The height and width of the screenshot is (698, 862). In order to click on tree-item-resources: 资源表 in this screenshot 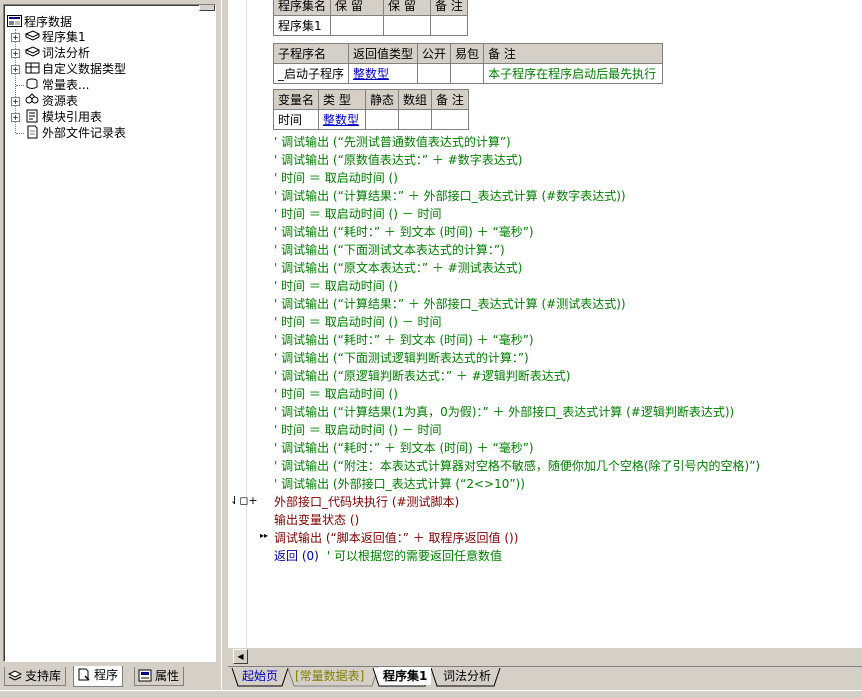, I will do `click(51, 101)`.